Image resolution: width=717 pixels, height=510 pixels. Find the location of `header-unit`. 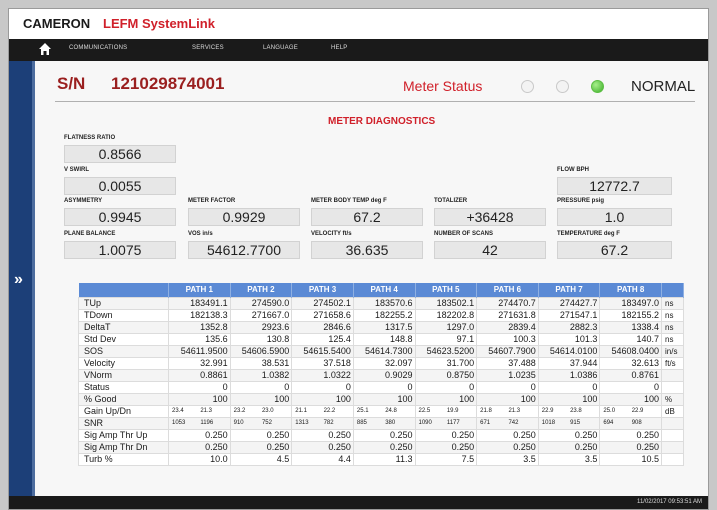

header-unit is located at coordinates (672, 290).